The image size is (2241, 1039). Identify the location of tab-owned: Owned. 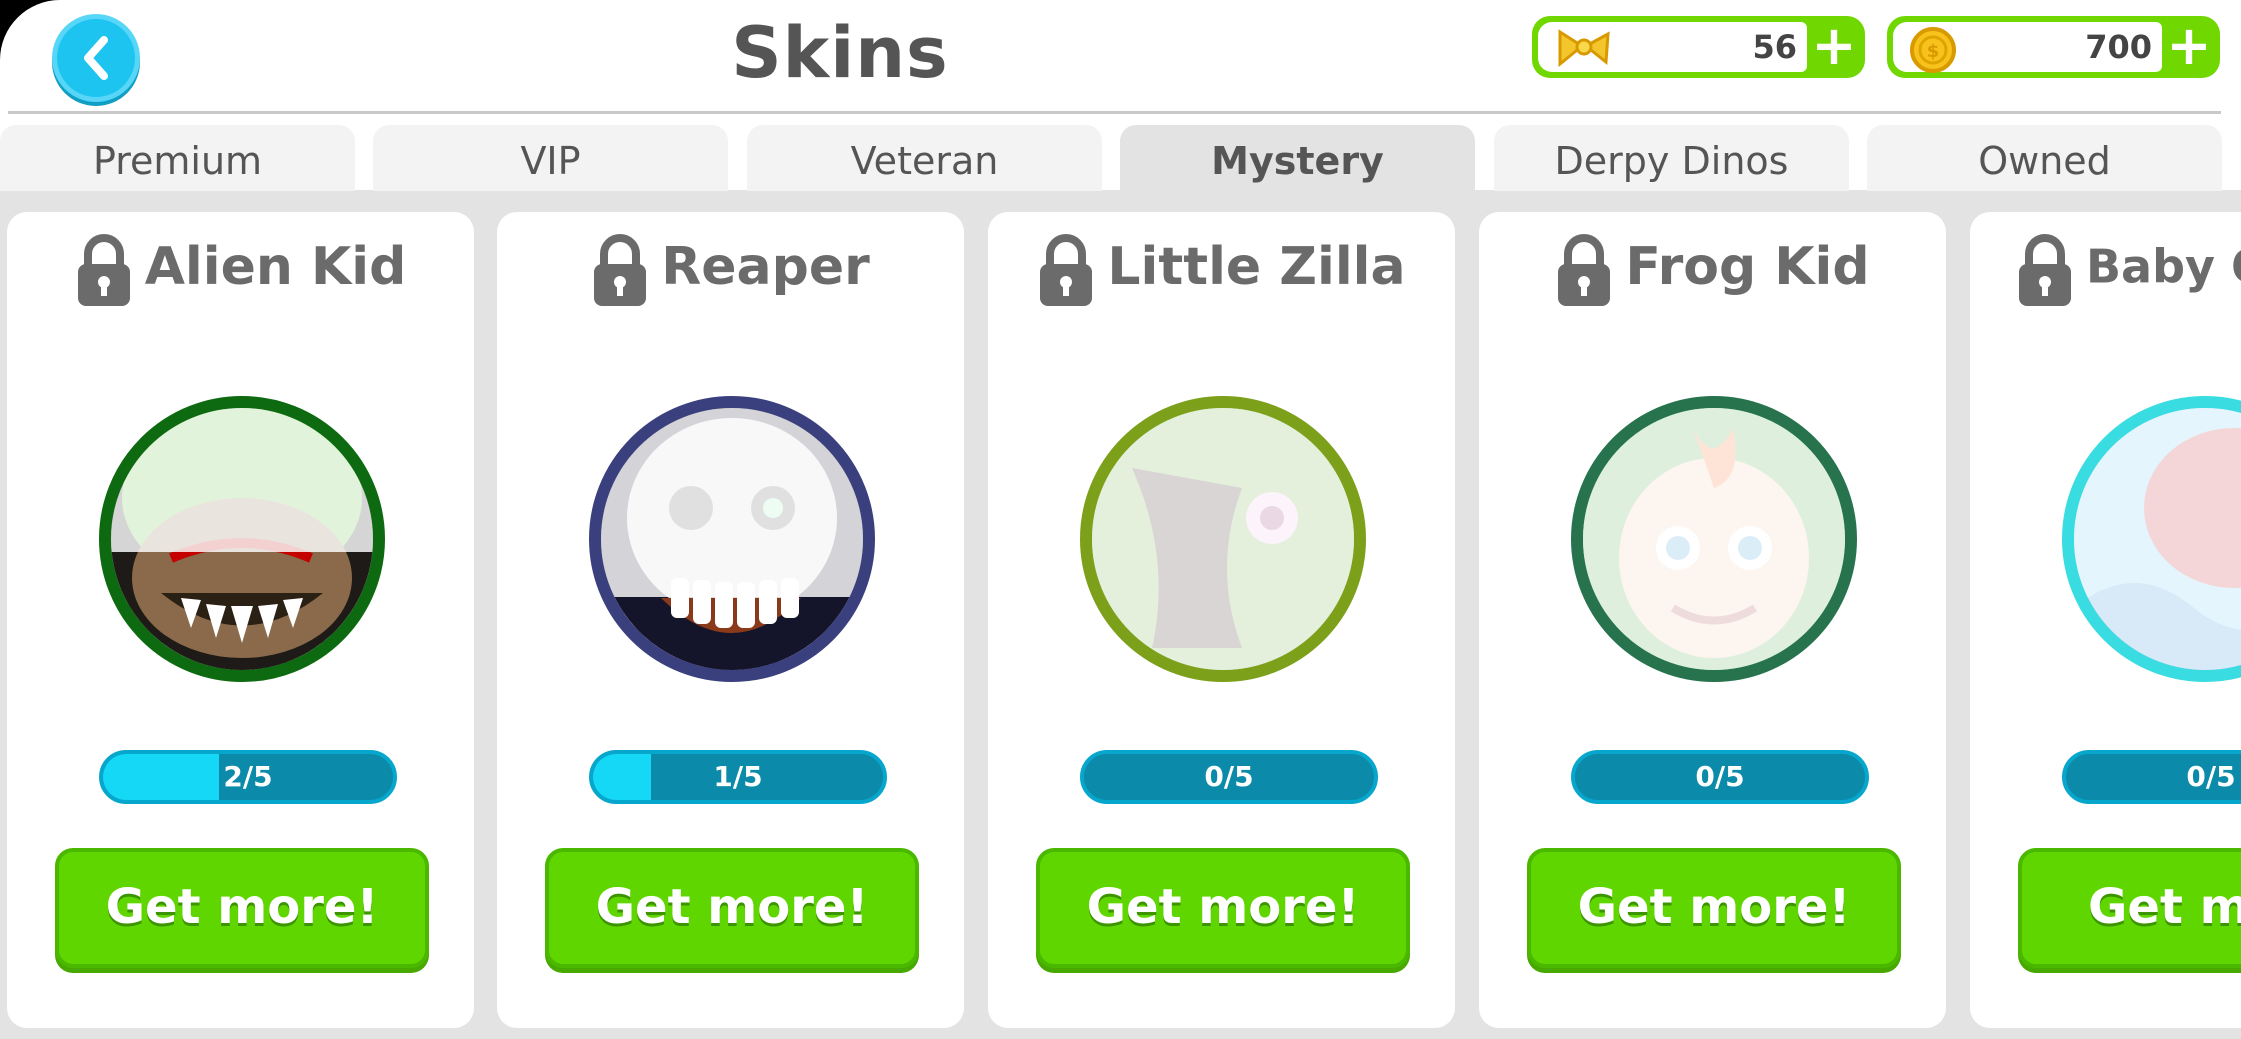
(2044, 158).